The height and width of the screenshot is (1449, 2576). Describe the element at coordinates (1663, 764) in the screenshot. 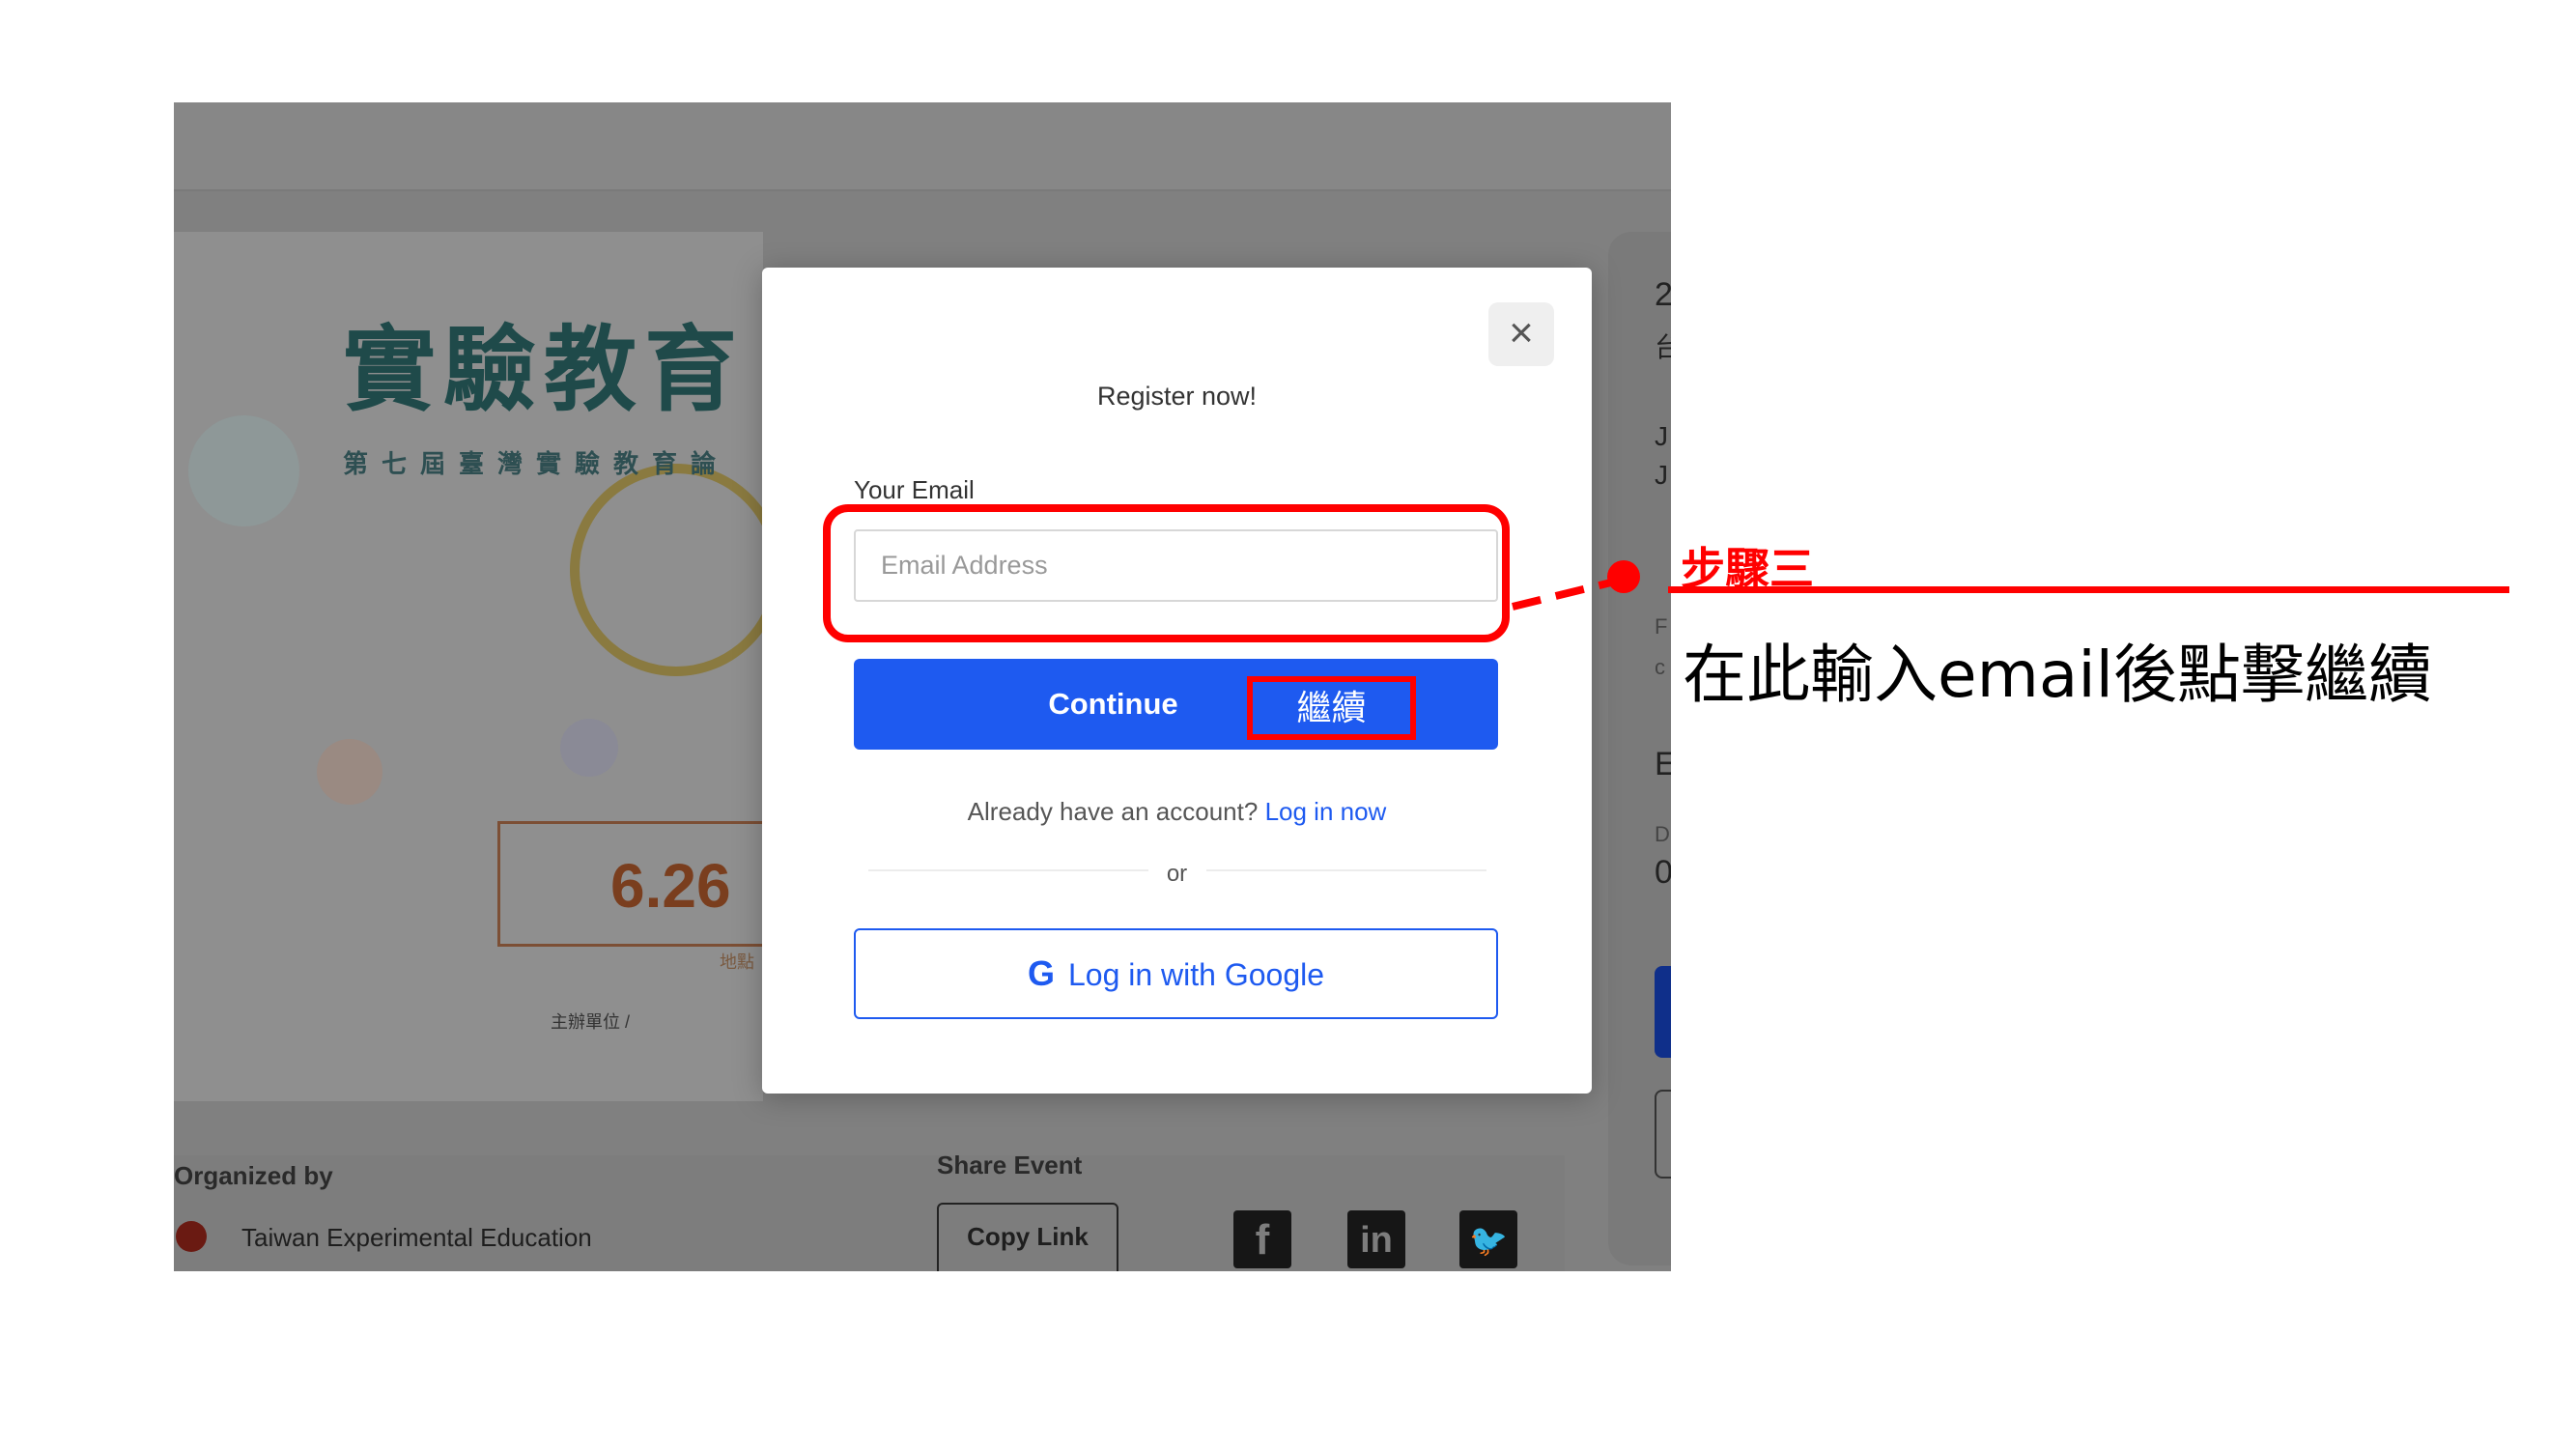

I see `panel-text: E` at that location.